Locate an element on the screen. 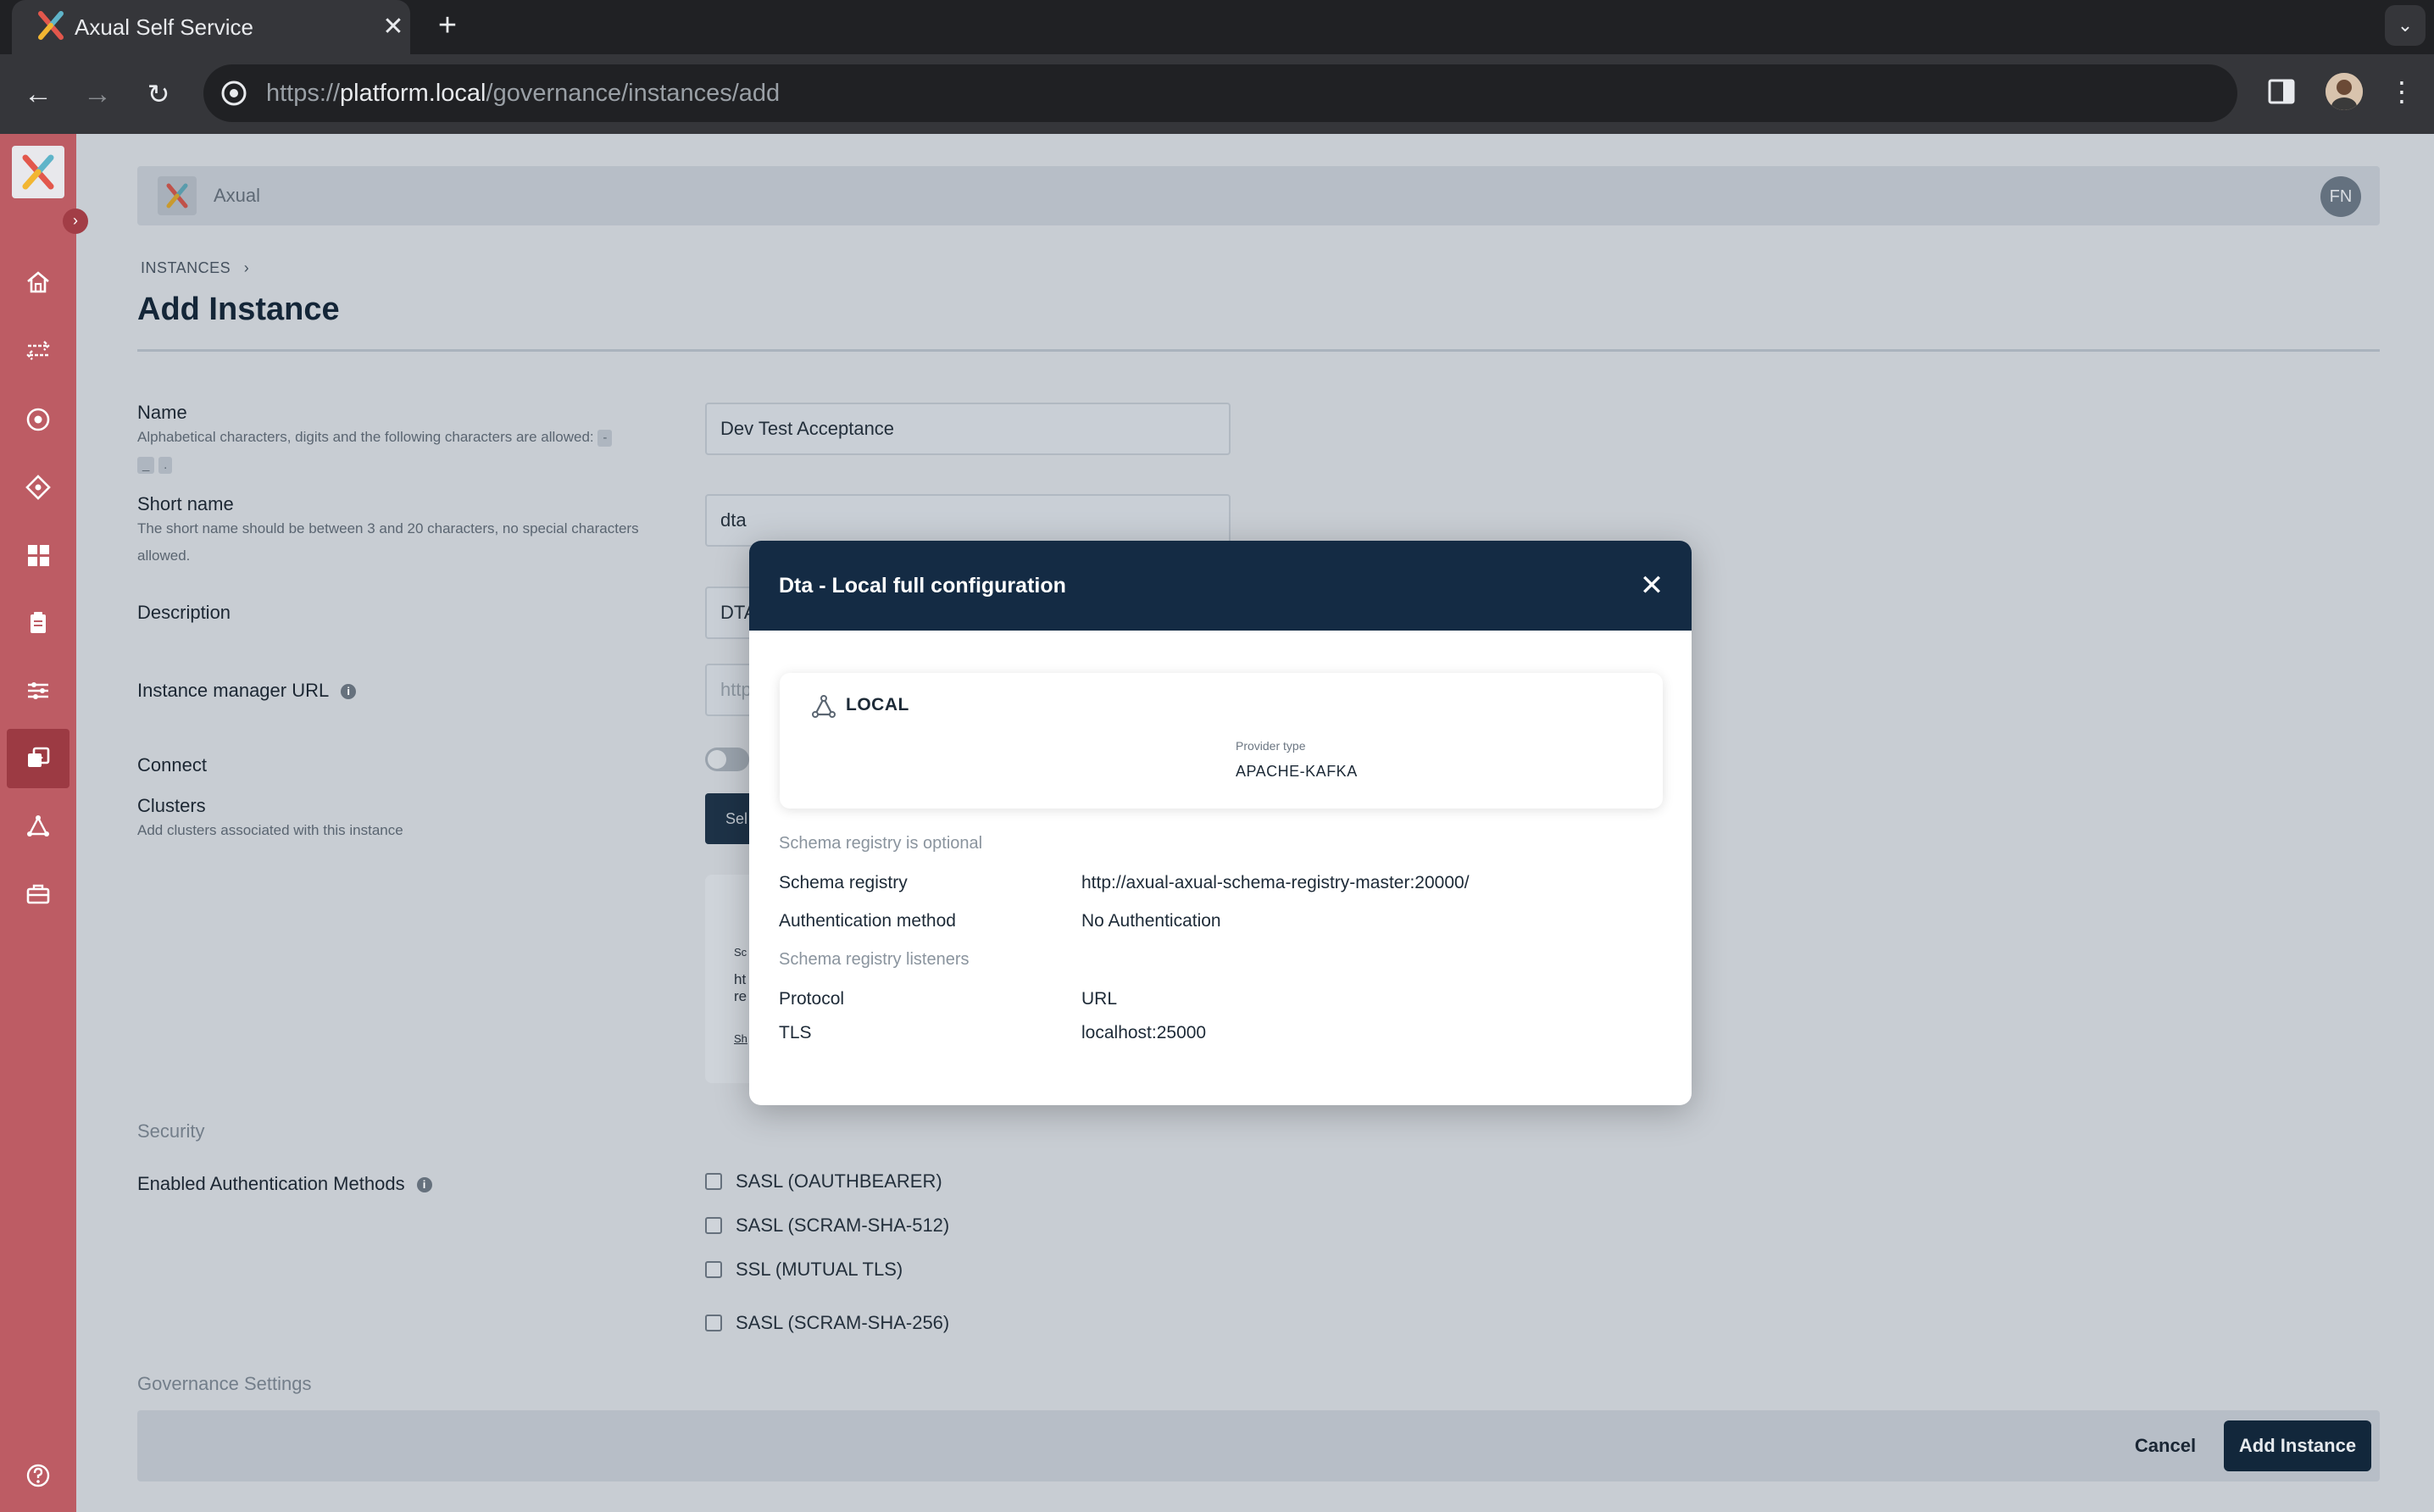 The height and width of the screenshot is (1512, 2434). listener-protocol-header: Protocol is located at coordinates (812, 999).